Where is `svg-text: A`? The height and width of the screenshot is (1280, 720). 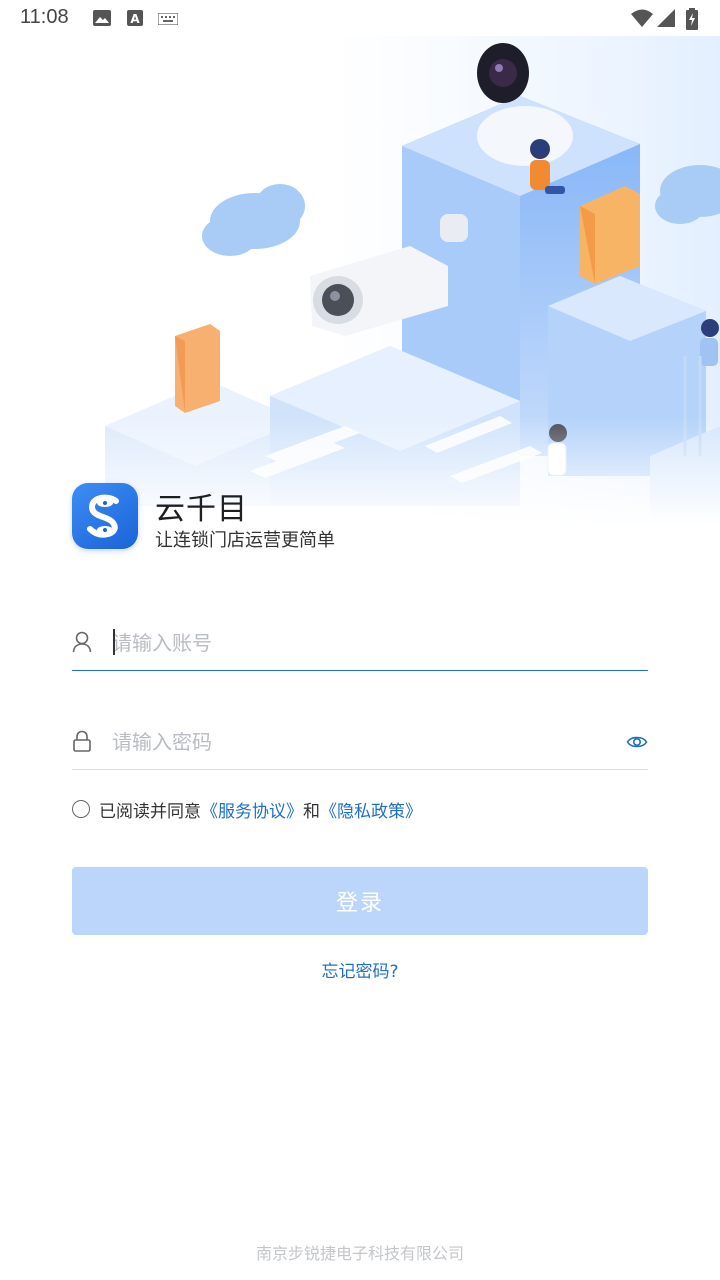
svg-text: A is located at coordinates (135, 19).